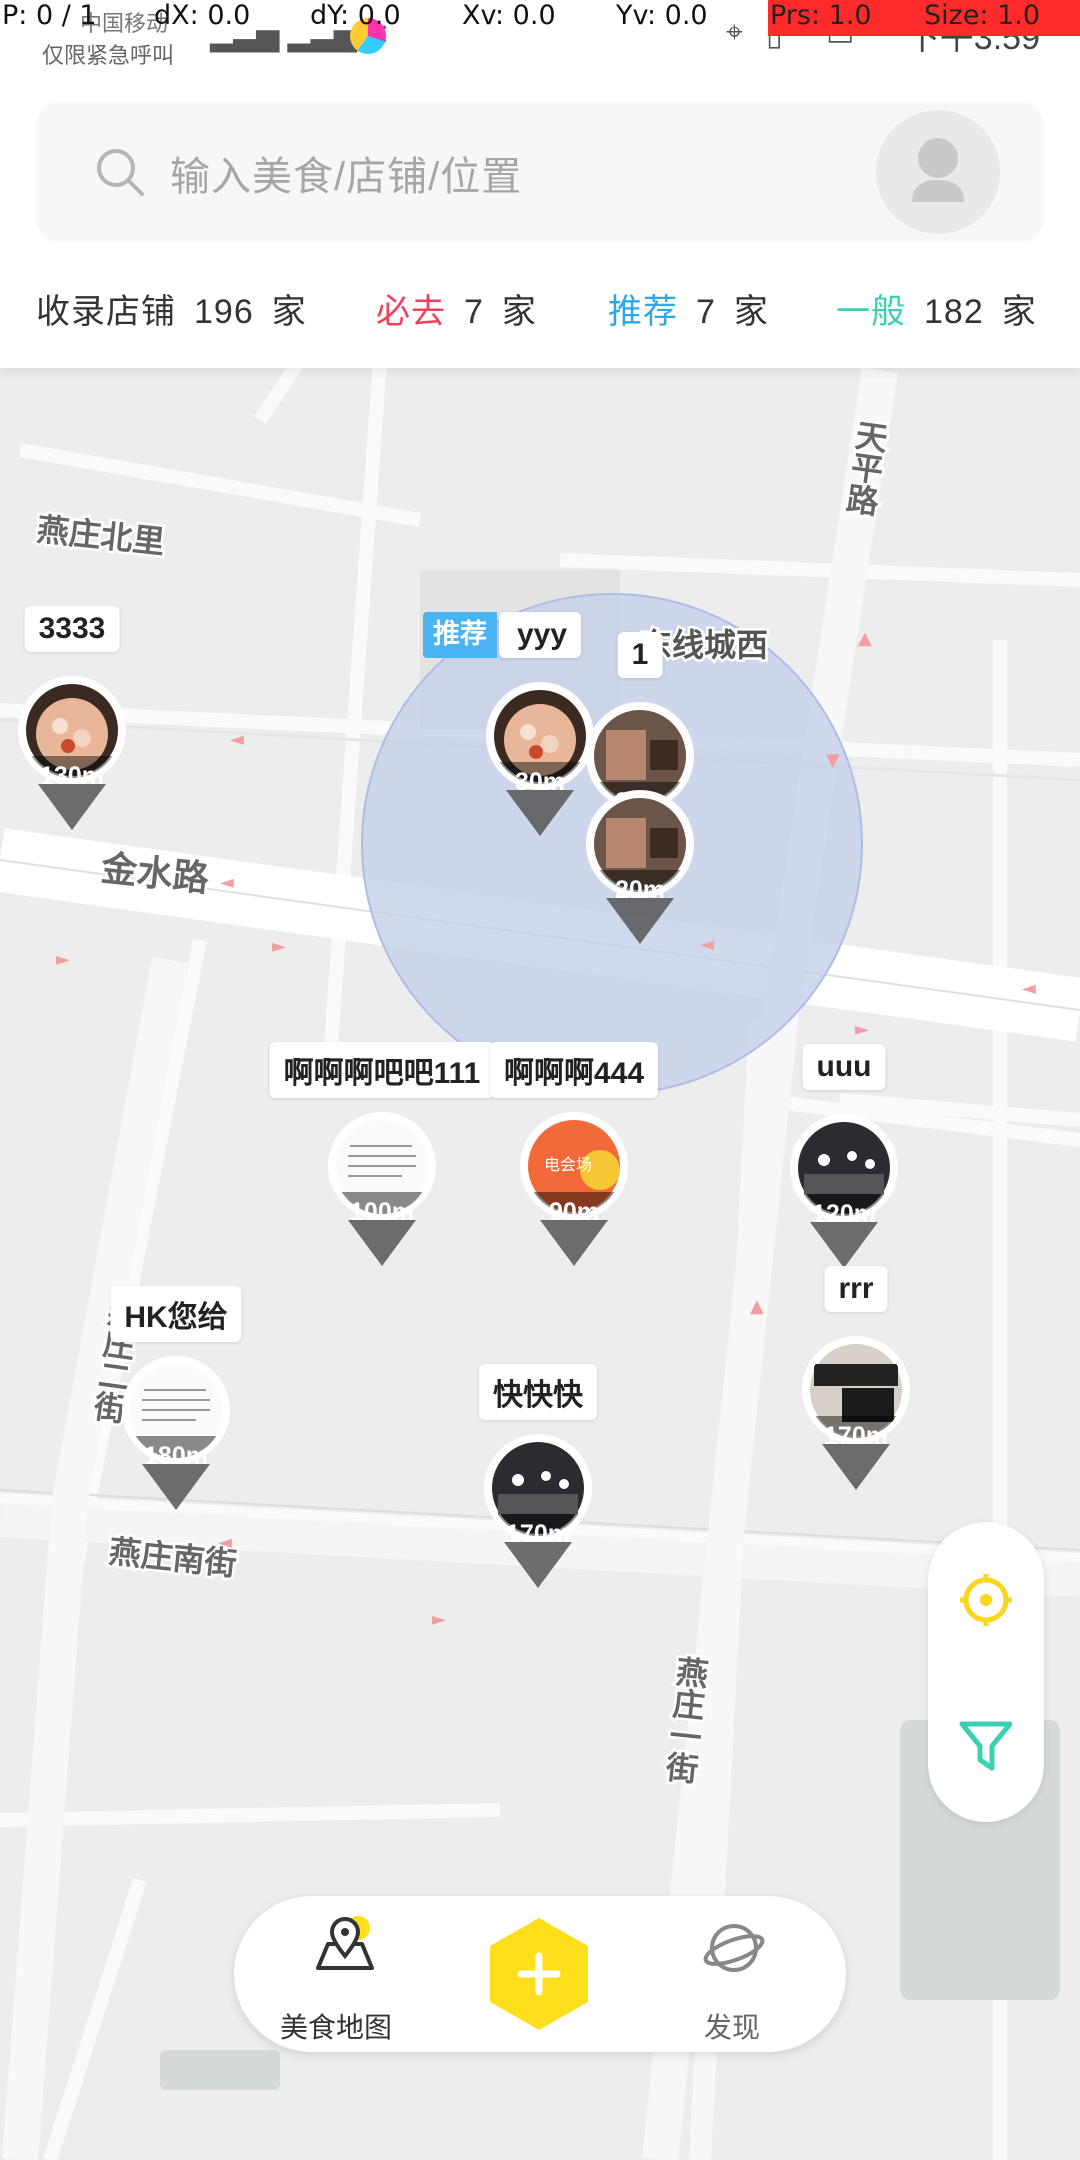 The image size is (1080, 2160). I want to click on avatar, so click(938, 172).